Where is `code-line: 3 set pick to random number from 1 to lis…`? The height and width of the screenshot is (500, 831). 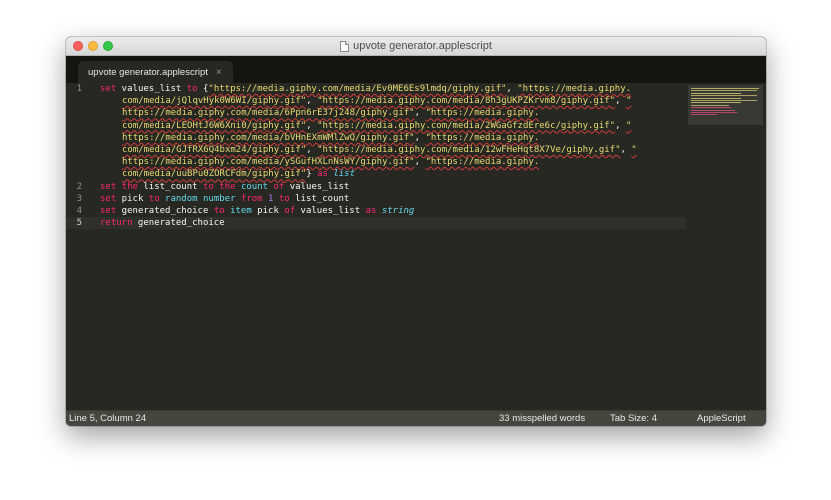 code-line: 3 set pick to random number from 1 to lis… is located at coordinates (376, 199).